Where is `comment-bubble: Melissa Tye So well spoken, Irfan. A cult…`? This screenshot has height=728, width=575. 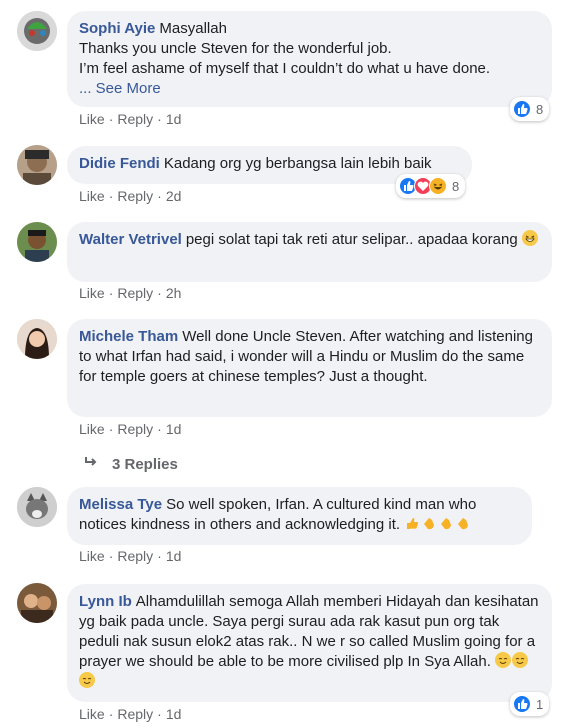 comment-bubble: Melissa Tye So well spoken, Irfan. A cult… is located at coordinates (299, 516).